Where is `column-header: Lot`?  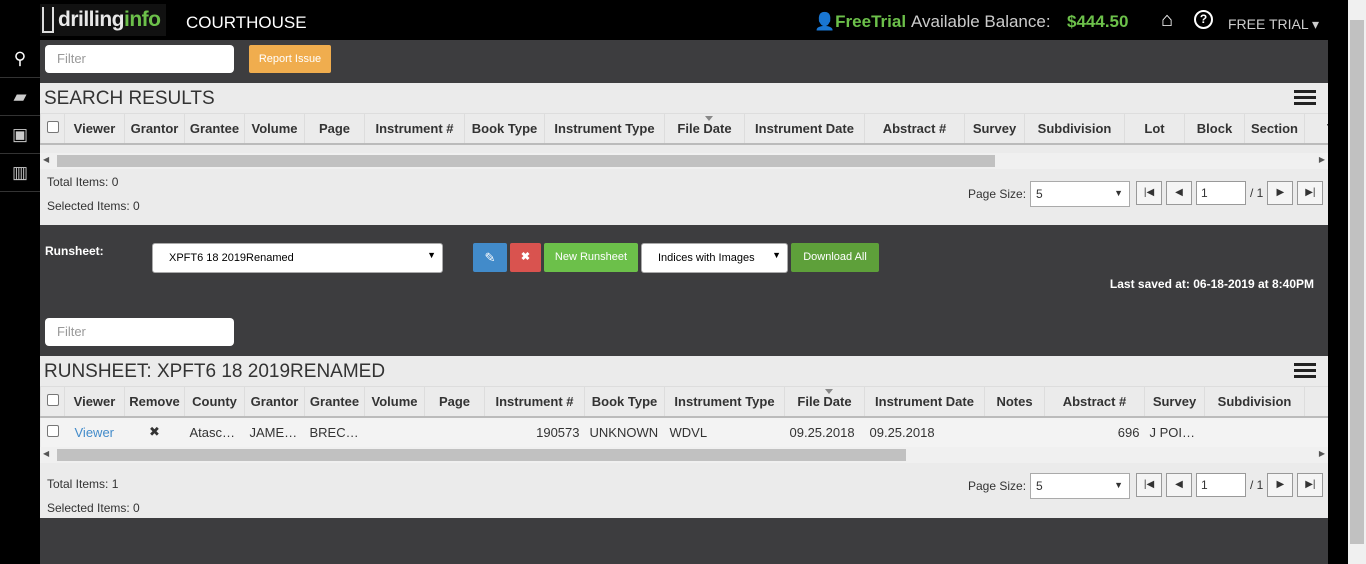 column-header: Lot is located at coordinates (1154, 129).